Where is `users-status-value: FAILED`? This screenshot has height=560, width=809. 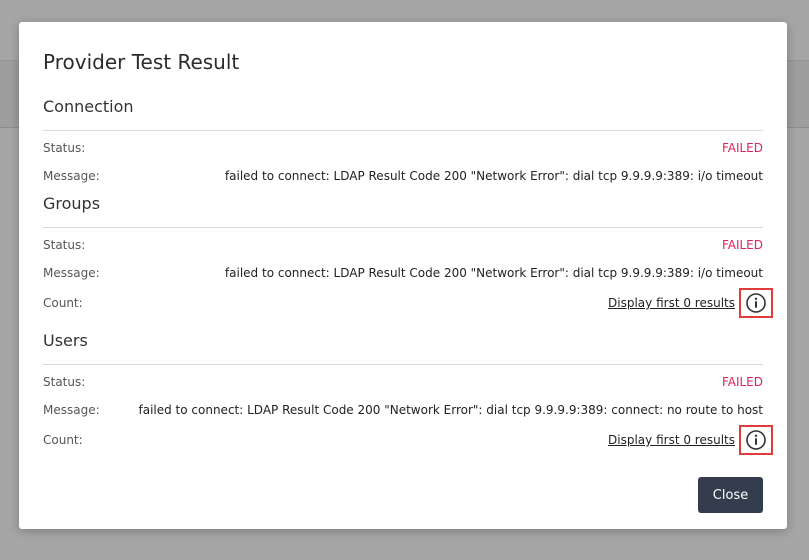 users-status-value: FAILED is located at coordinates (742, 382).